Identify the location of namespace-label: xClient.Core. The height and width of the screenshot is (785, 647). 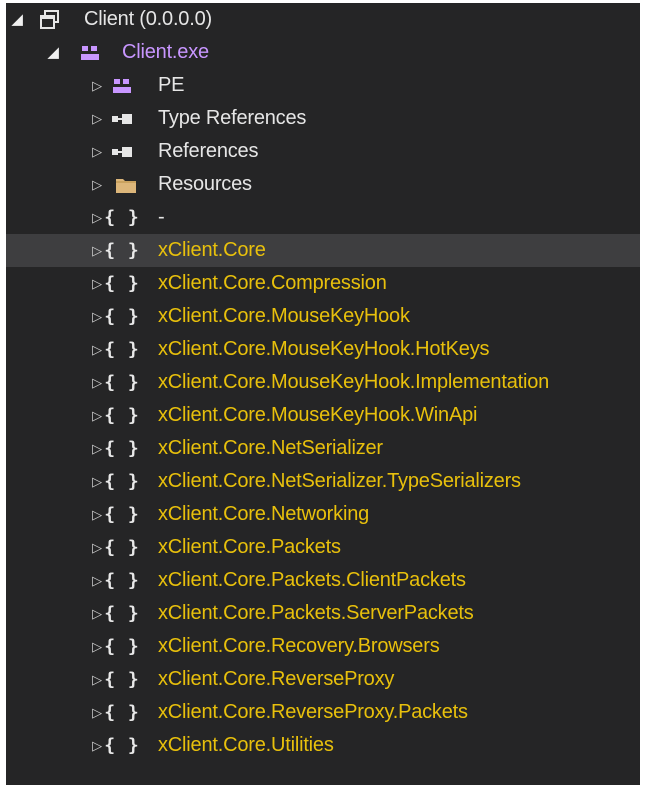
(212, 250).